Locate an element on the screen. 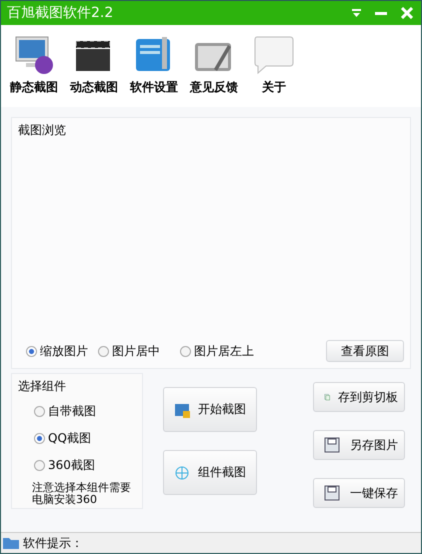 The image size is (422, 554). view-original-button: 查看原图 is located at coordinates (365, 351).